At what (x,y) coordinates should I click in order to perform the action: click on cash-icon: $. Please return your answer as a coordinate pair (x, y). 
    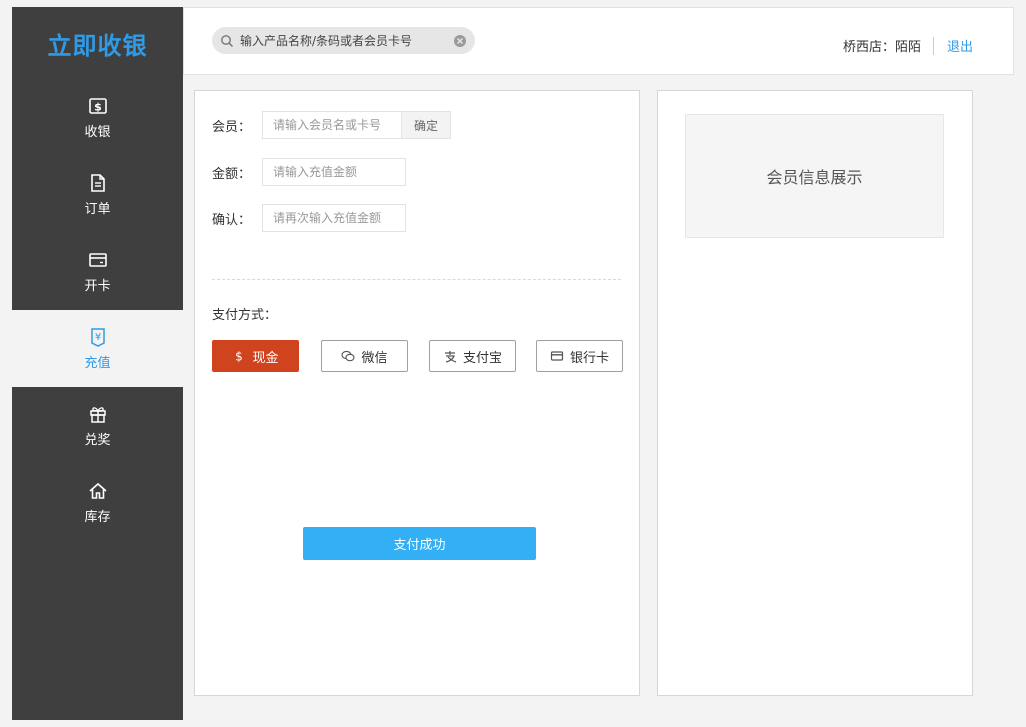
    Looking at the image, I should click on (98, 106).